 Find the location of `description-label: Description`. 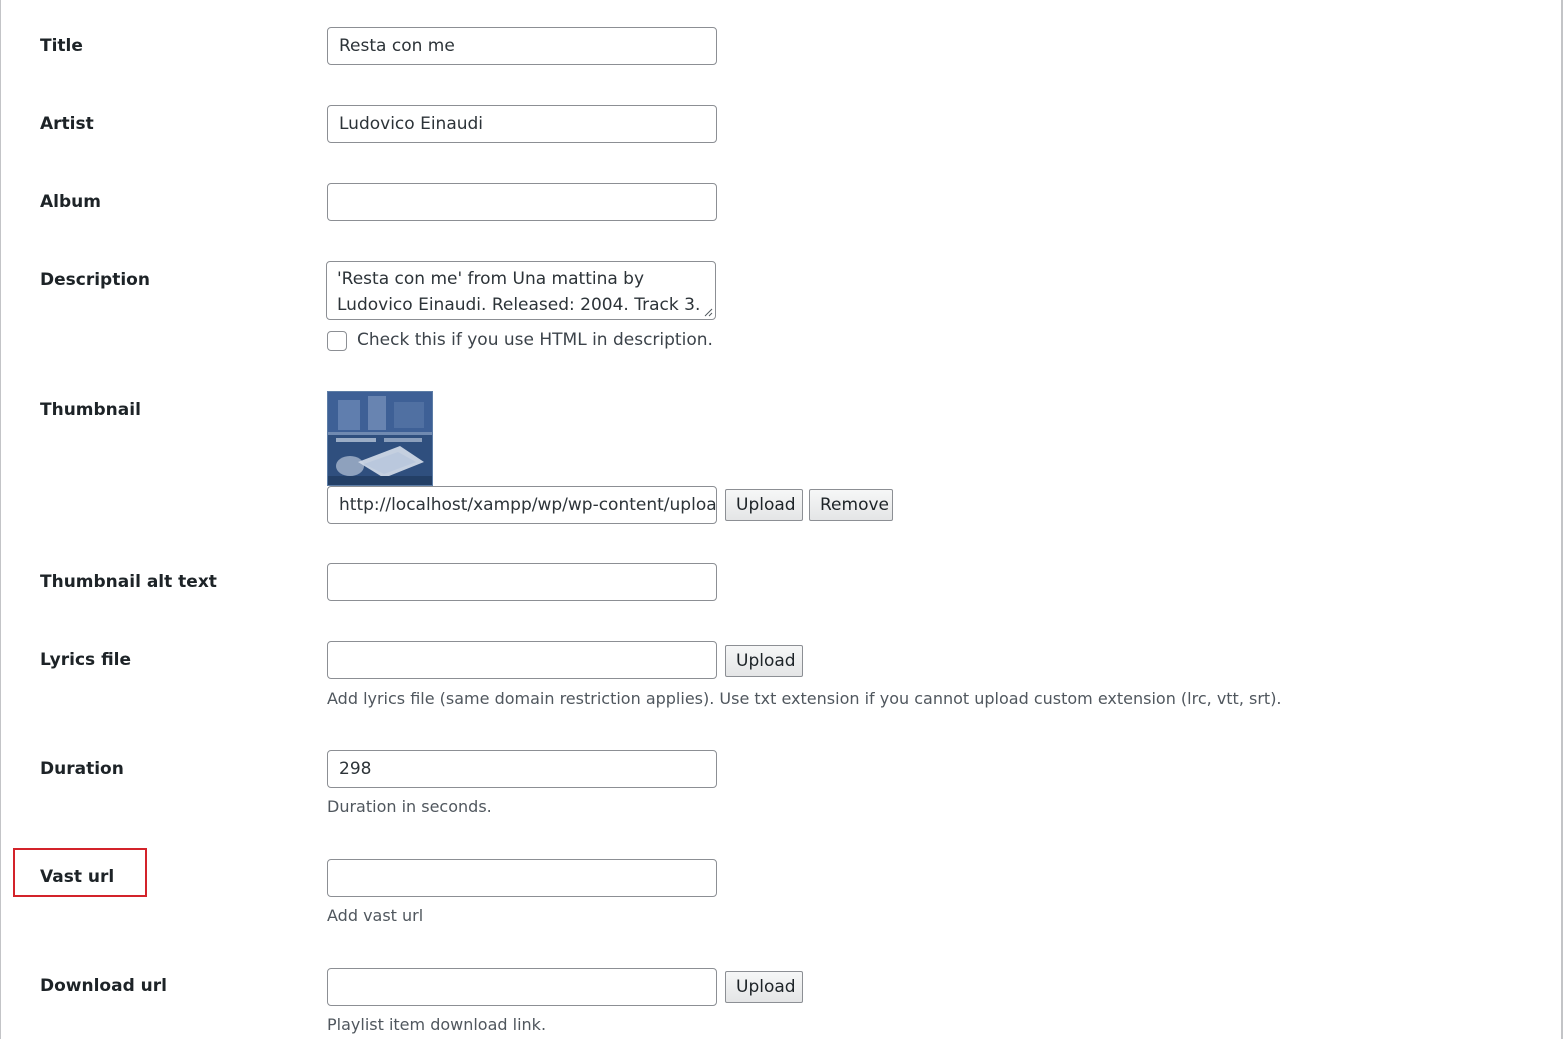

description-label: Description is located at coordinates (95, 280).